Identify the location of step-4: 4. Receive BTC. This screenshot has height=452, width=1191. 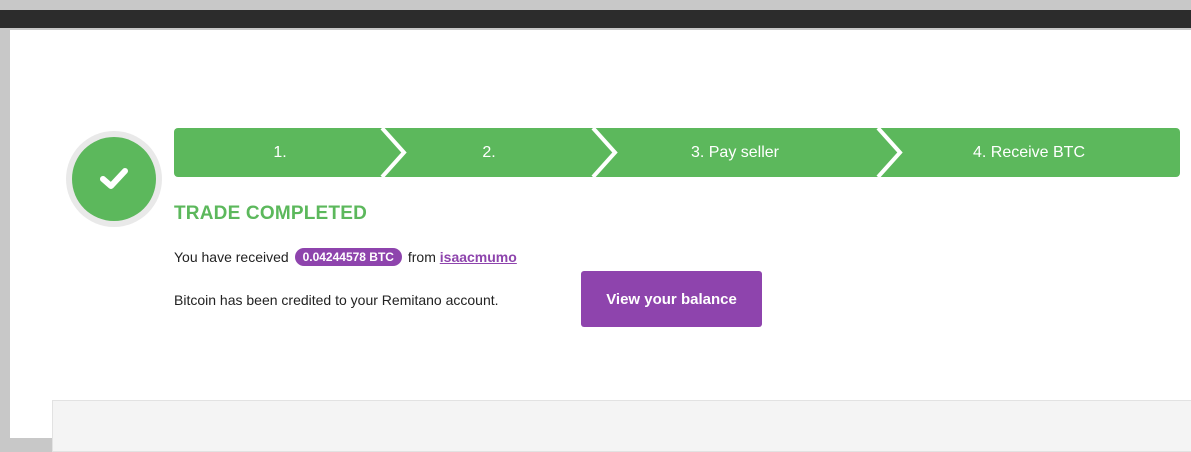
(1029, 152).